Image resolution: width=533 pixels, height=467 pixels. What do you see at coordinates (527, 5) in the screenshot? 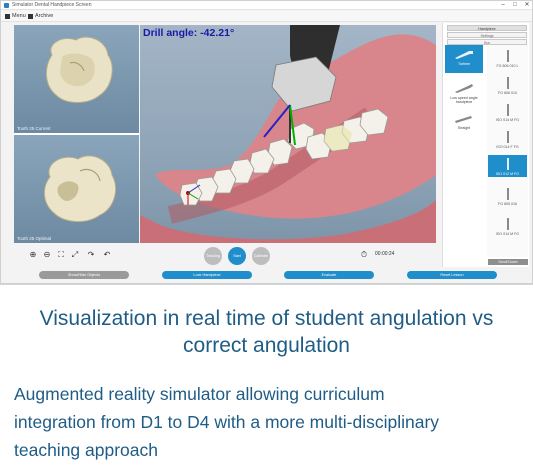
I see `close-icon: ✕` at bounding box center [527, 5].